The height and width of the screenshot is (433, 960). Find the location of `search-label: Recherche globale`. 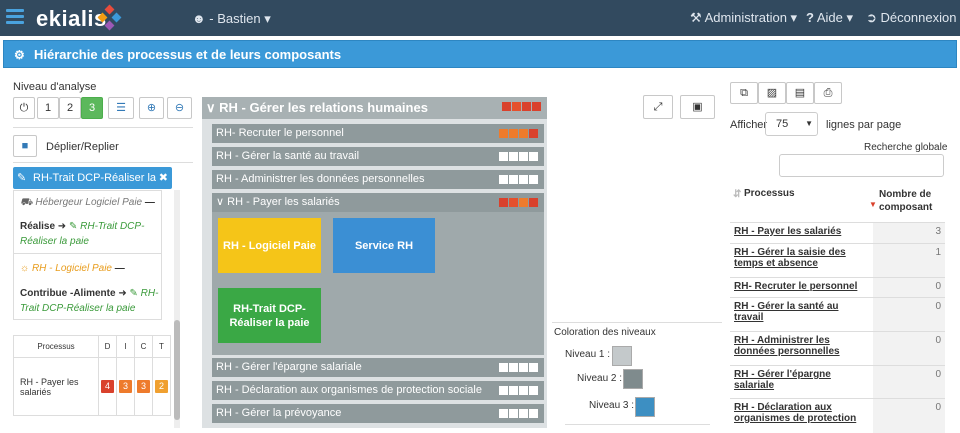

search-label: Recherche globale is located at coordinates (906, 147).